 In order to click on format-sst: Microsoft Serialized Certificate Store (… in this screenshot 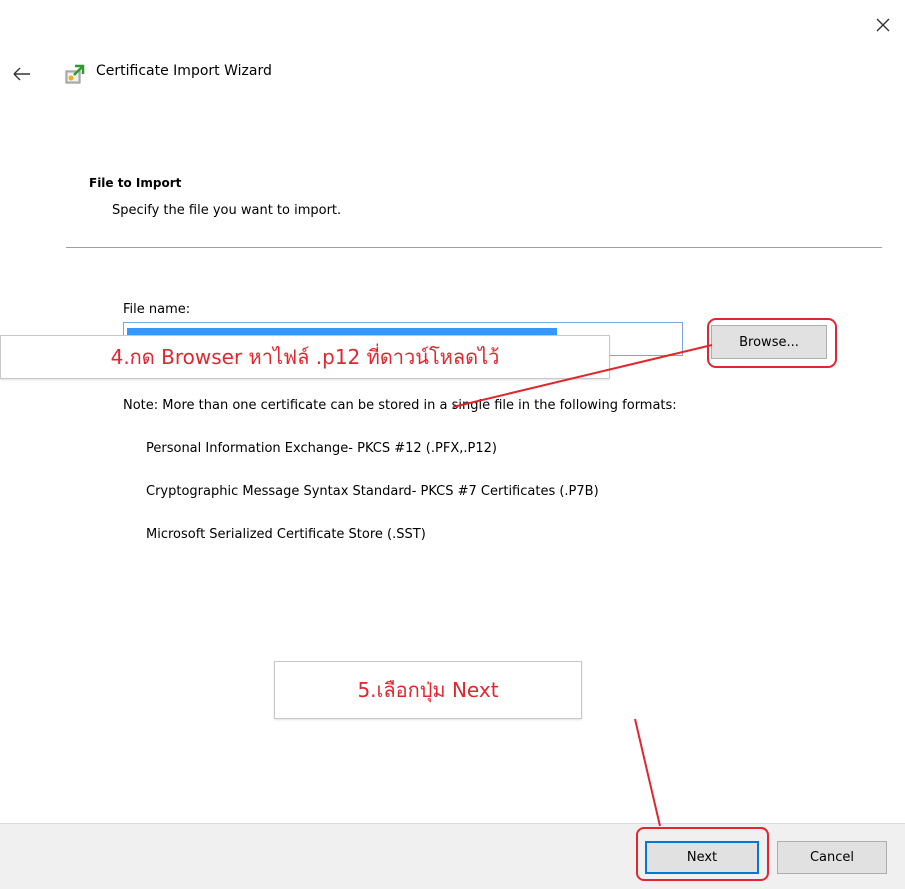, I will do `click(286, 534)`.